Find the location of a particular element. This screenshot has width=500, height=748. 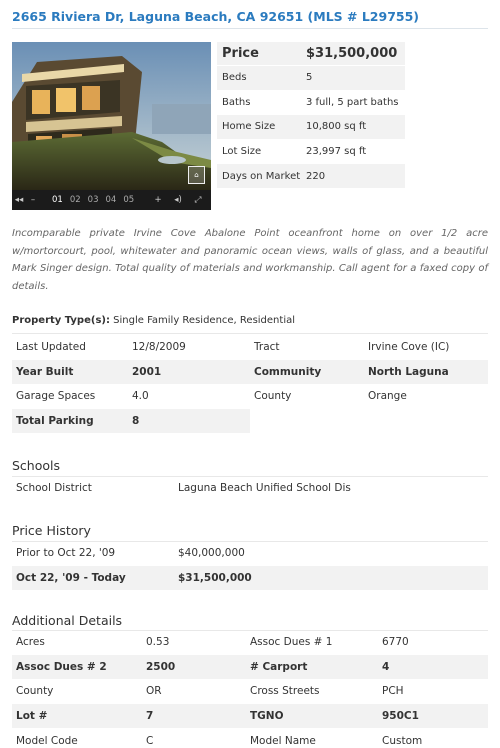

summary-value: 23,997 sq ft is located at coordinates (336, 152).